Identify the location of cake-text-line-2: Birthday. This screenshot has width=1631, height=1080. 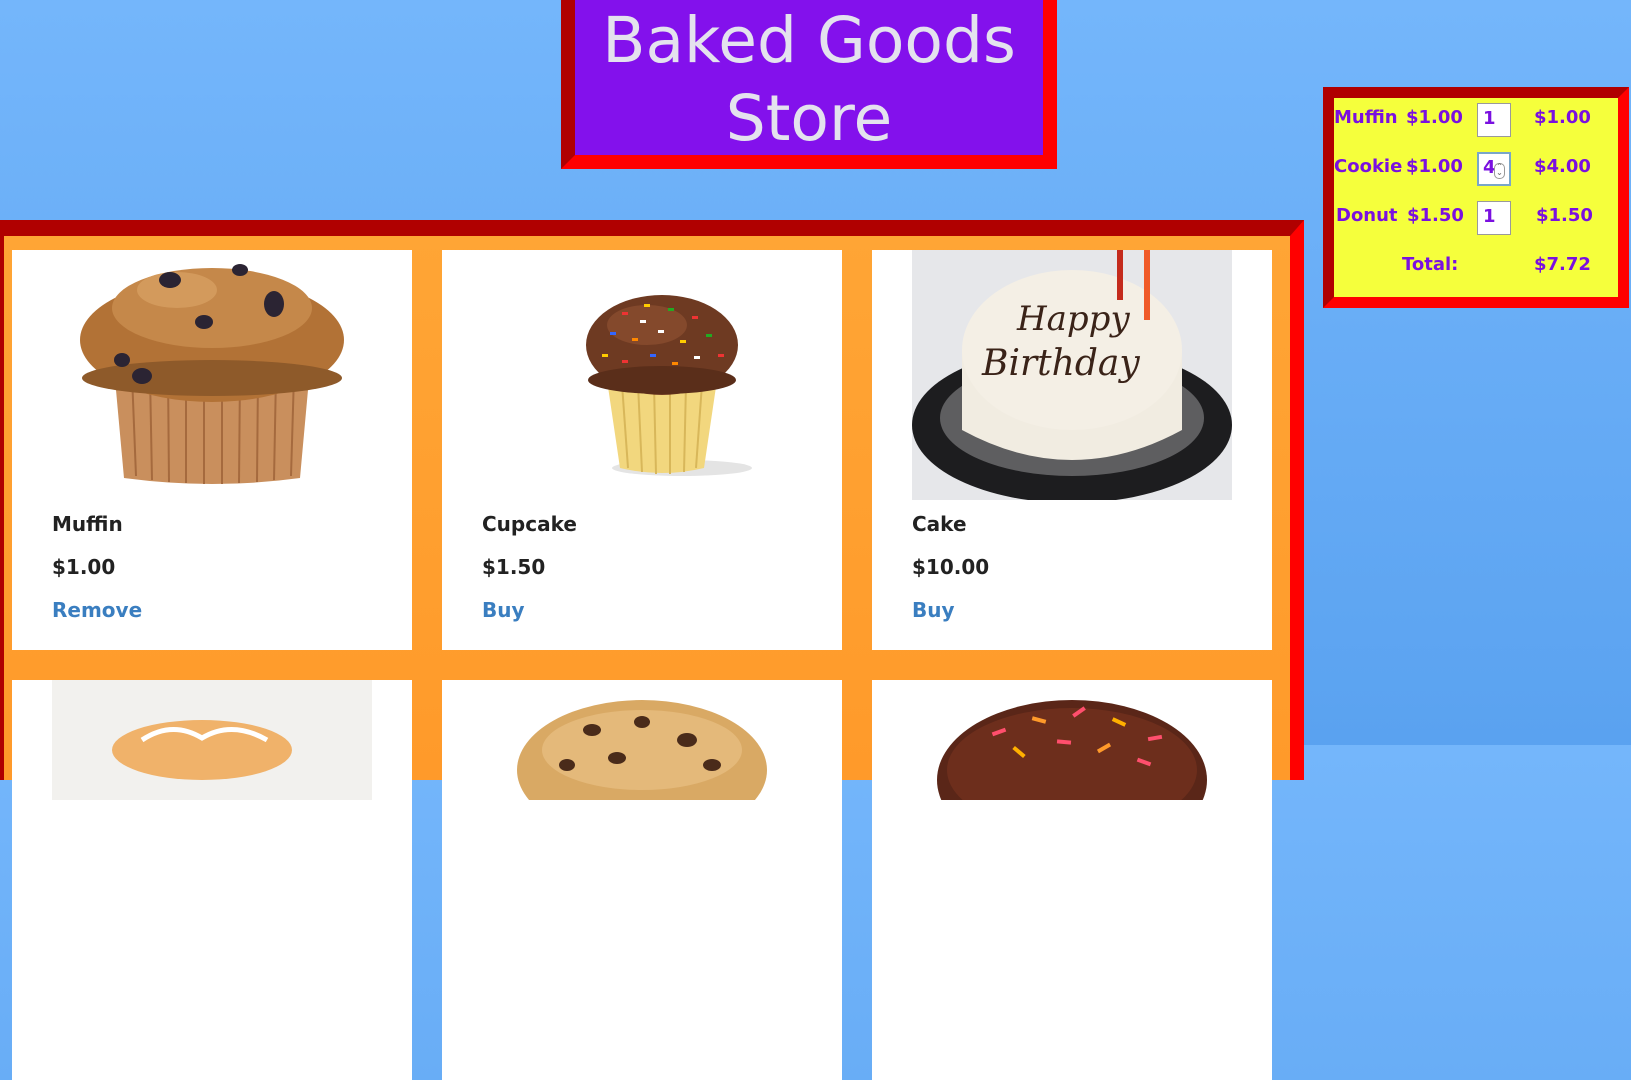
(1060, 363).